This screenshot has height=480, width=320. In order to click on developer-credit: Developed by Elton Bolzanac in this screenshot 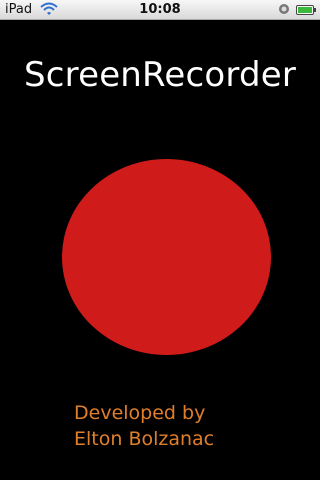, I will do `click(144, 426)`.